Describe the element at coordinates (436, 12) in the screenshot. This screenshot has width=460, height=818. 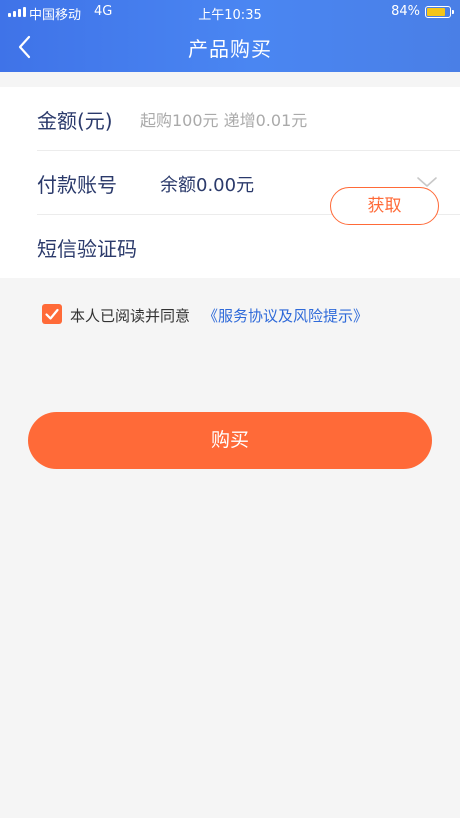
I see `battery-level-fill` at that location.